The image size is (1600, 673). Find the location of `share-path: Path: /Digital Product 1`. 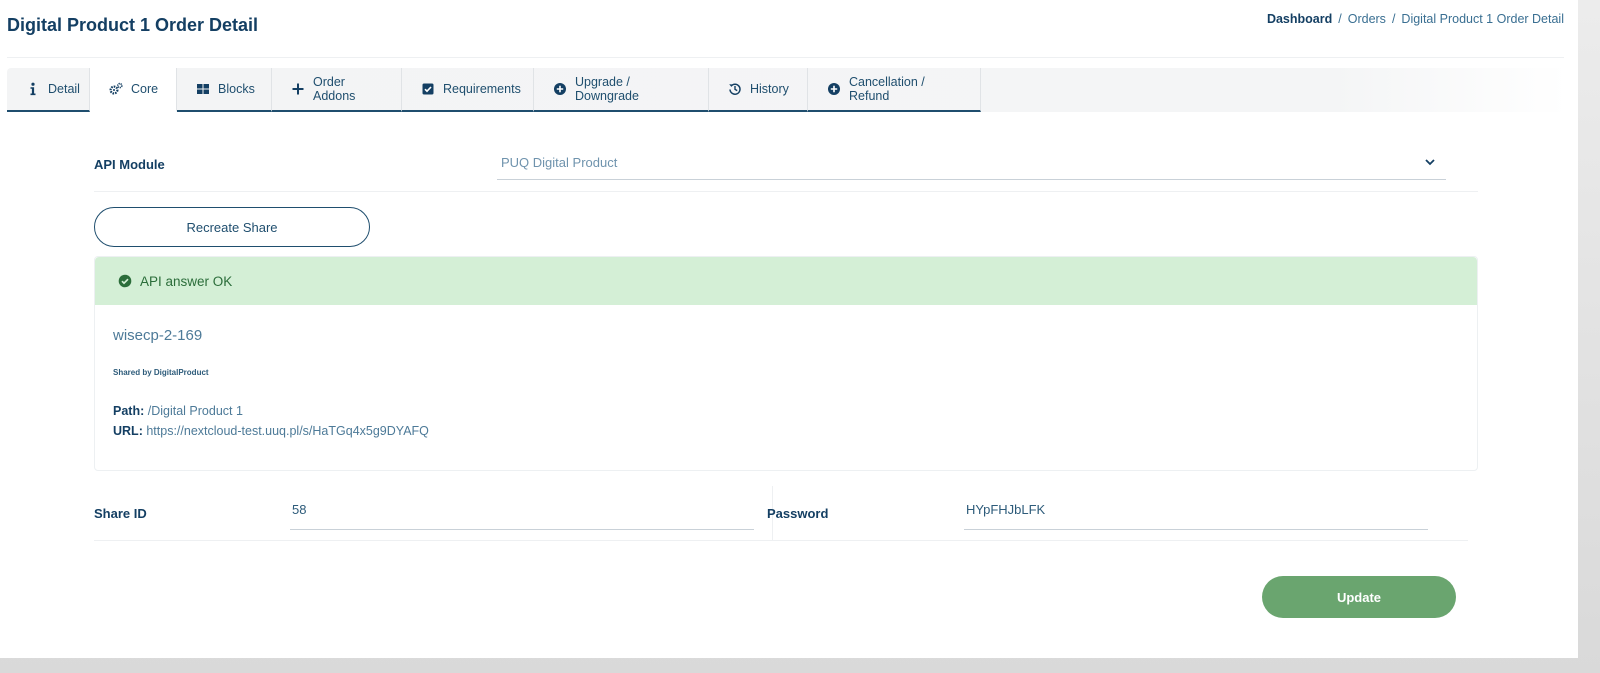

share-path: Path: /Digital Product 1 is located at coordinates (178, 411).